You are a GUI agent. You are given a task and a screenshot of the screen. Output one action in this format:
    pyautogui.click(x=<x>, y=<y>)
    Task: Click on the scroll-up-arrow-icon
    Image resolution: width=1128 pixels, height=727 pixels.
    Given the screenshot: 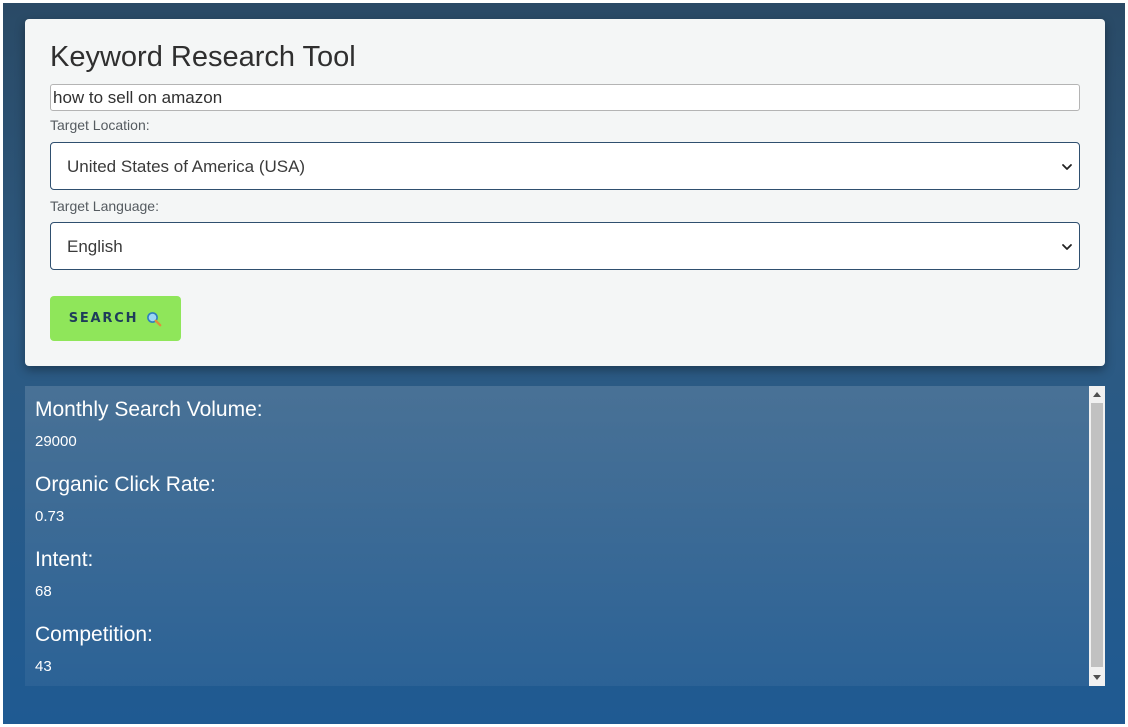 What is the action you would take?
    pyautogui.click(x=1097, y=394)
    